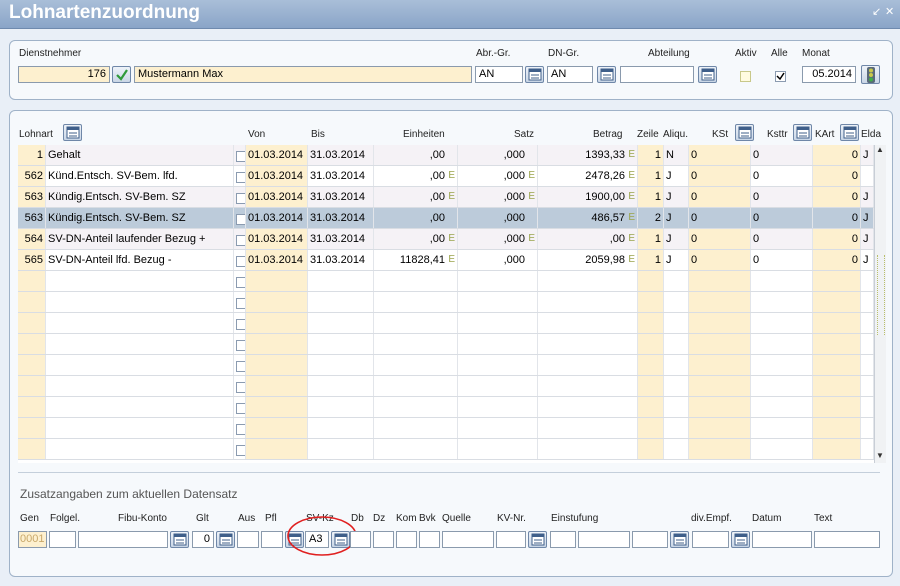 Image resolution: width=900 pixels, height=586 pixels. I want to click on cell-betrag: ,00 E, so click(588, 239).